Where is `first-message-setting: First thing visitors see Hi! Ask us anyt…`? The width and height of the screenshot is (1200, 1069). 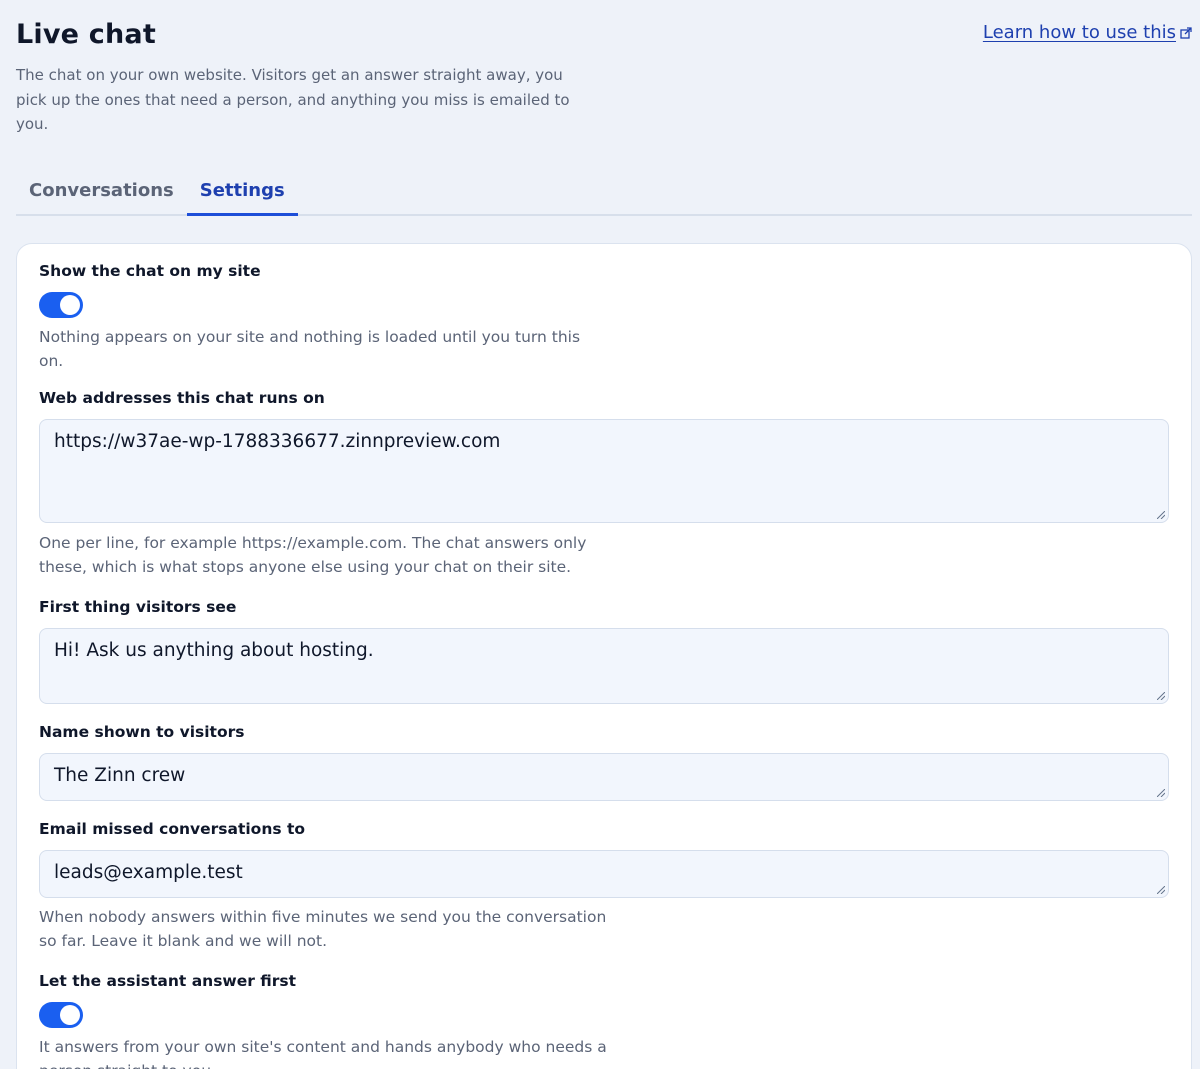
first-message-setting: First thing visitors see Hi! Ask us anyt… is located at coordinates (604, 650).